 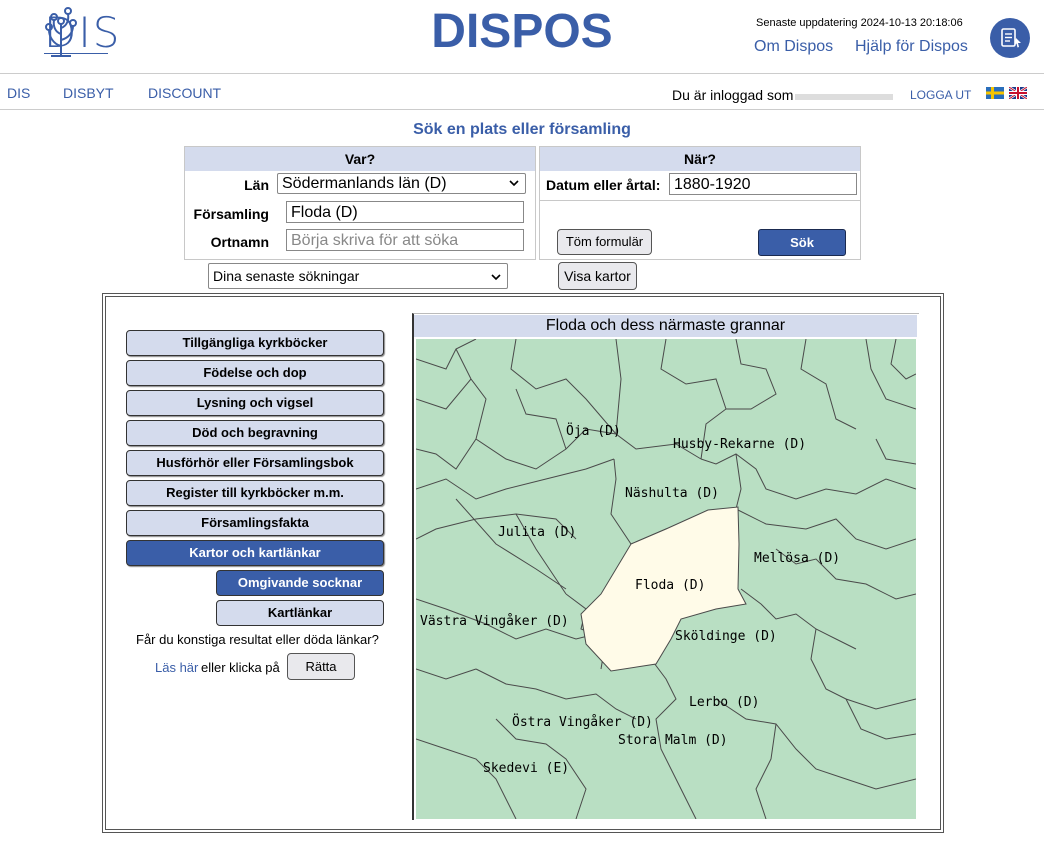 I want to click on map-label-husby-rekarne: Husby-Rekarne (D), so click(x=739, y=444).